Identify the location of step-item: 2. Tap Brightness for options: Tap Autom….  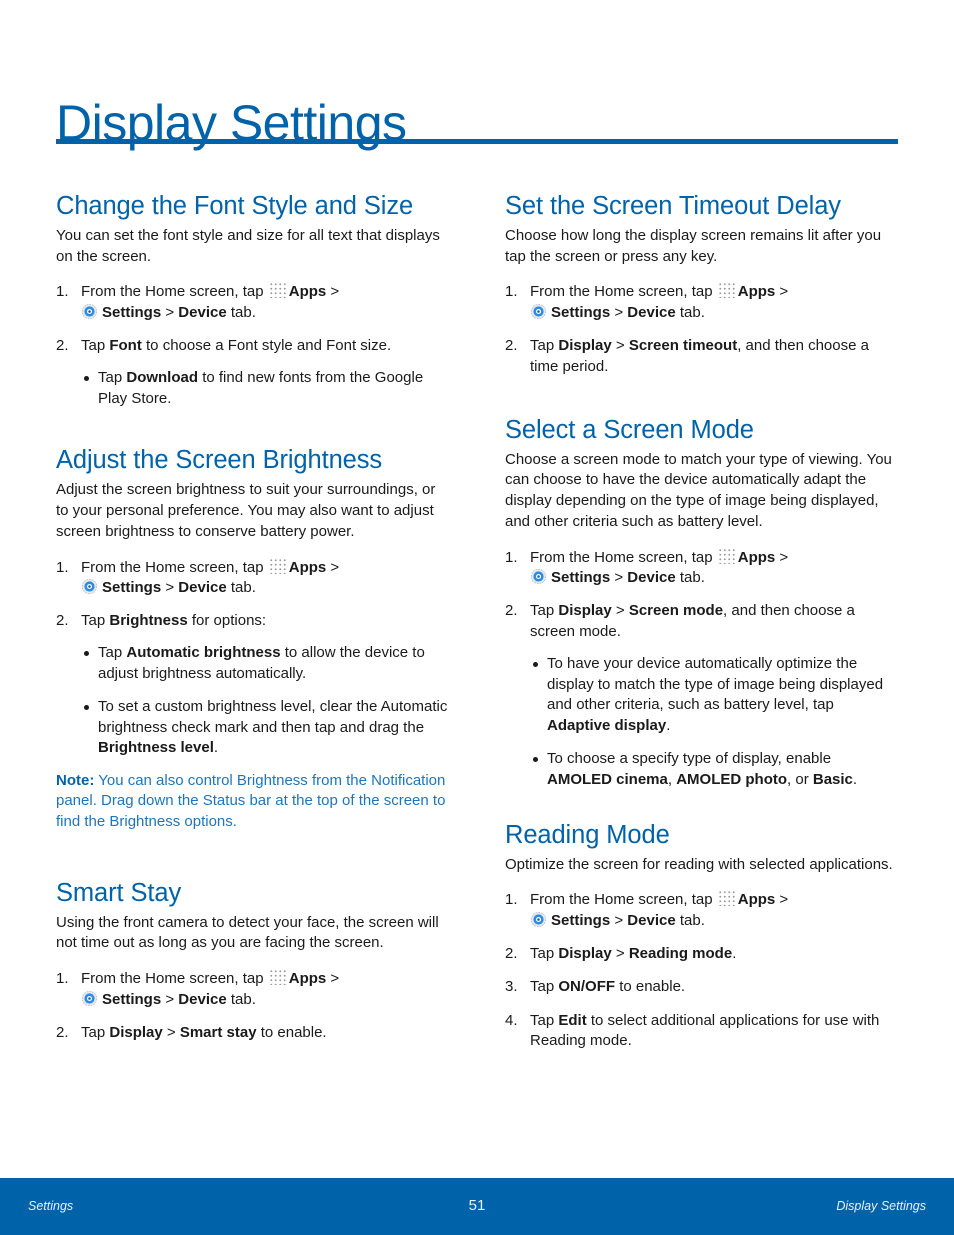
(253, 685).